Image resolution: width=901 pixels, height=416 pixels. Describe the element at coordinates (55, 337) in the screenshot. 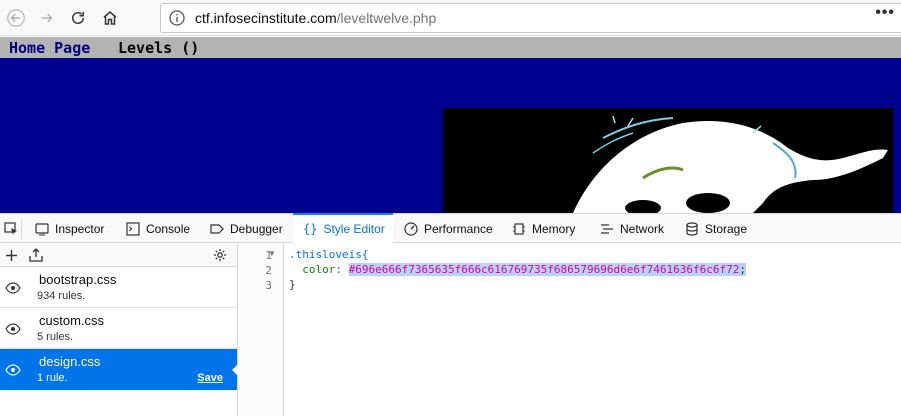

I see `stylesheet-rule-count: 5 rules.` at that location.